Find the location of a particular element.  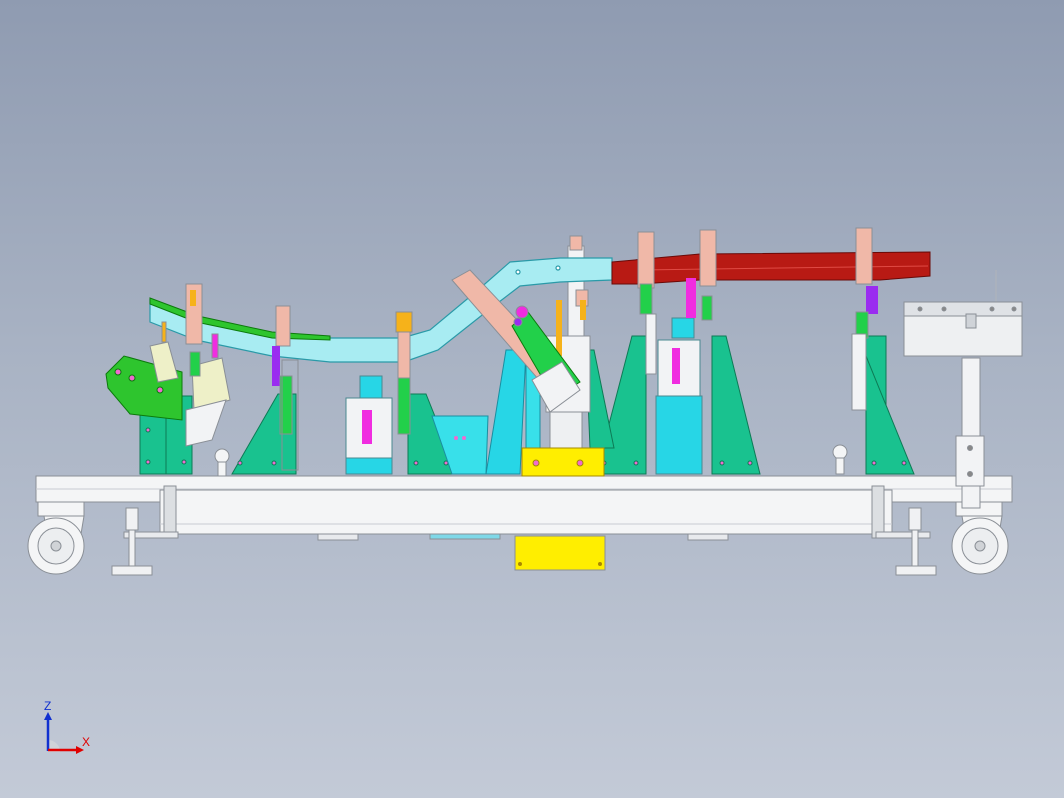

caster-wheel-left is located at coordinates (56, 538).